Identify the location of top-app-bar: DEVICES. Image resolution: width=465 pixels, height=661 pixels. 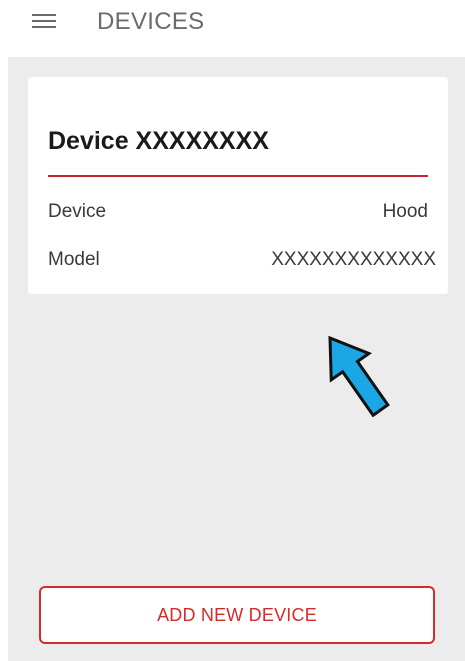
(232, 28).